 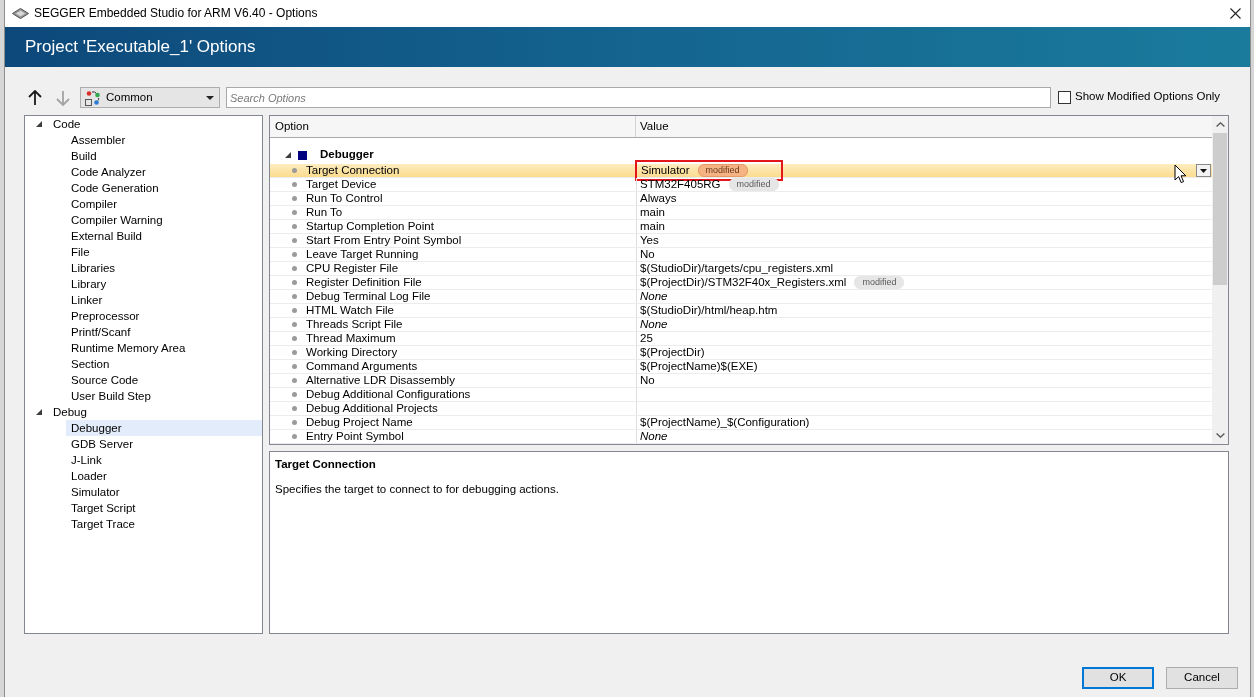 What do you see at coordinates (164, 476) in the screenshot?
I see `tree-item: Loader` at bounding box center [164, 476].